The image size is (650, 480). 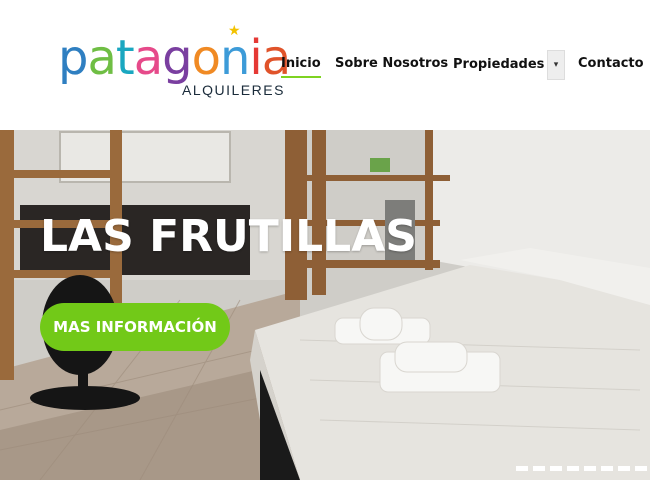 What do you see at coordinates (135, 327) in the screenshot?
I see `more-info-button: MAS INFORMACIÓN` at bounding box center [135, 327].